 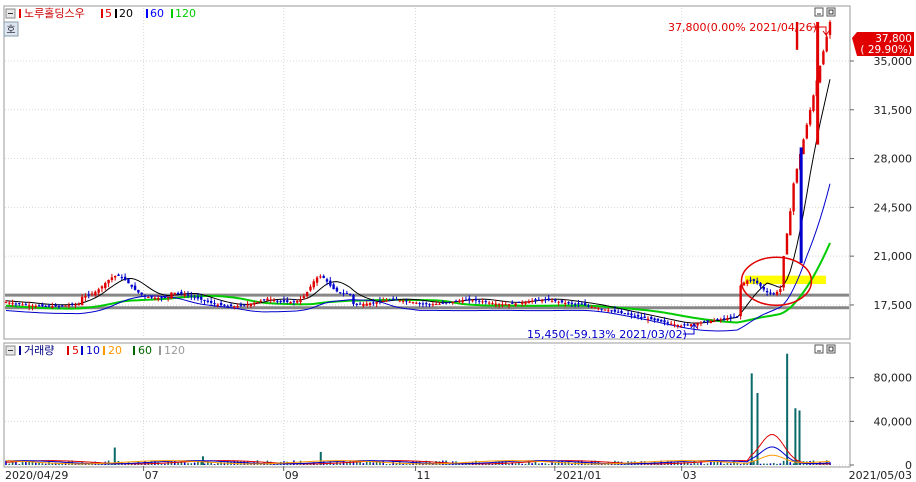 I want to click on x-tick-label: 07, so click(x=152, y=475).